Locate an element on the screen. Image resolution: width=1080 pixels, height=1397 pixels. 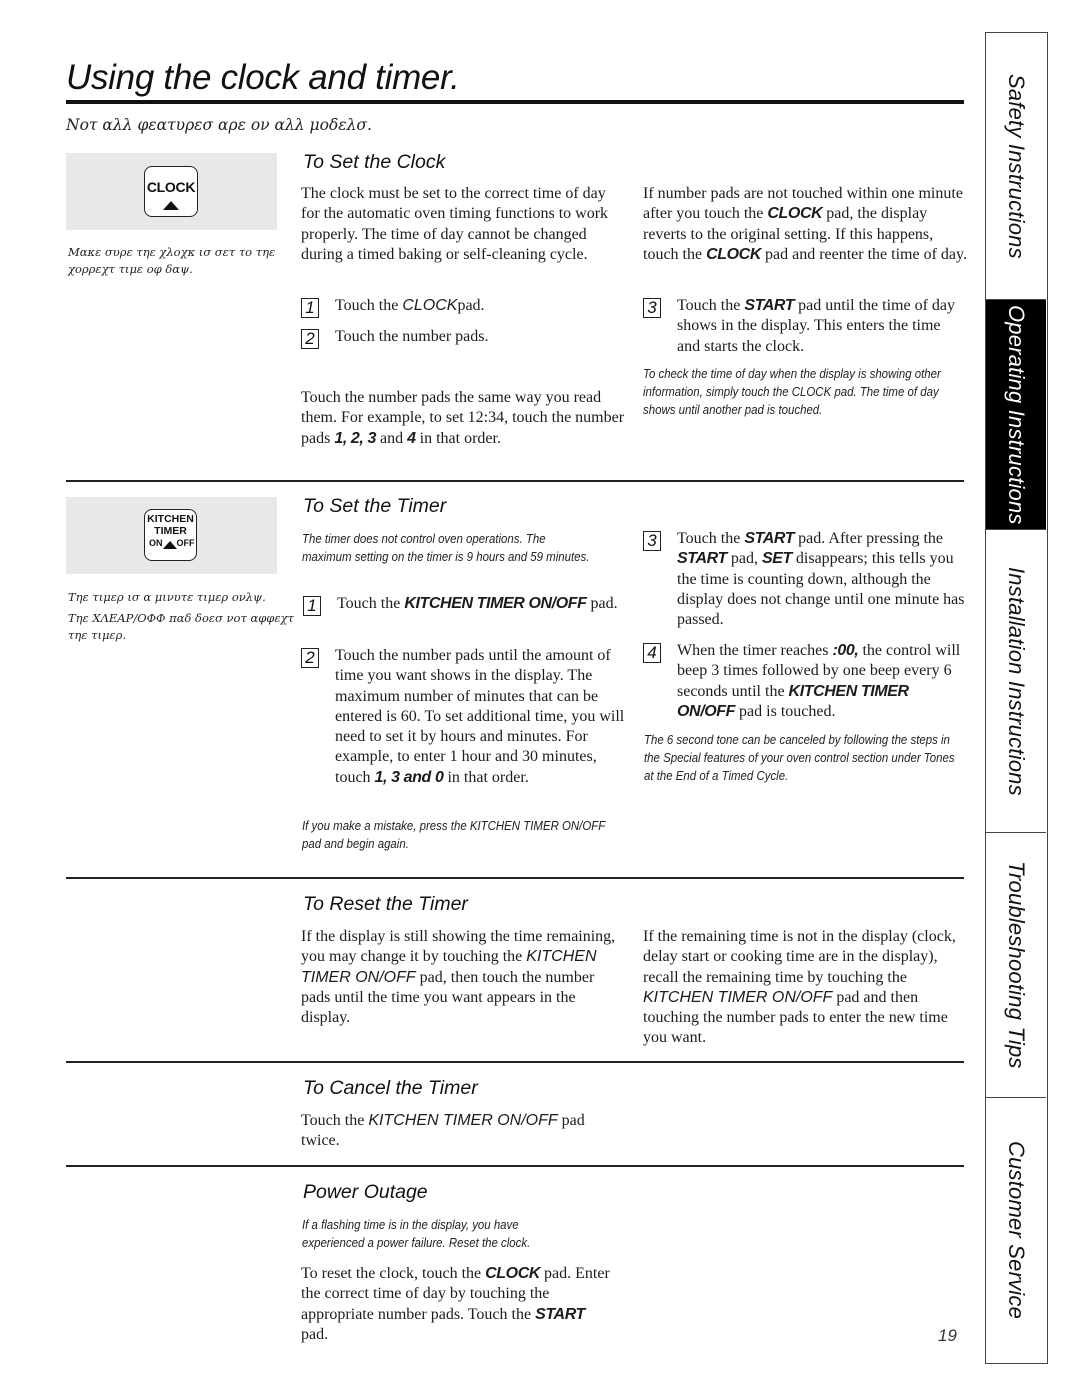
models-note: Νοτ αλλ φεατυρεσ αρε ον αλλ μοδελσ. is located at coordinates (219, 125).